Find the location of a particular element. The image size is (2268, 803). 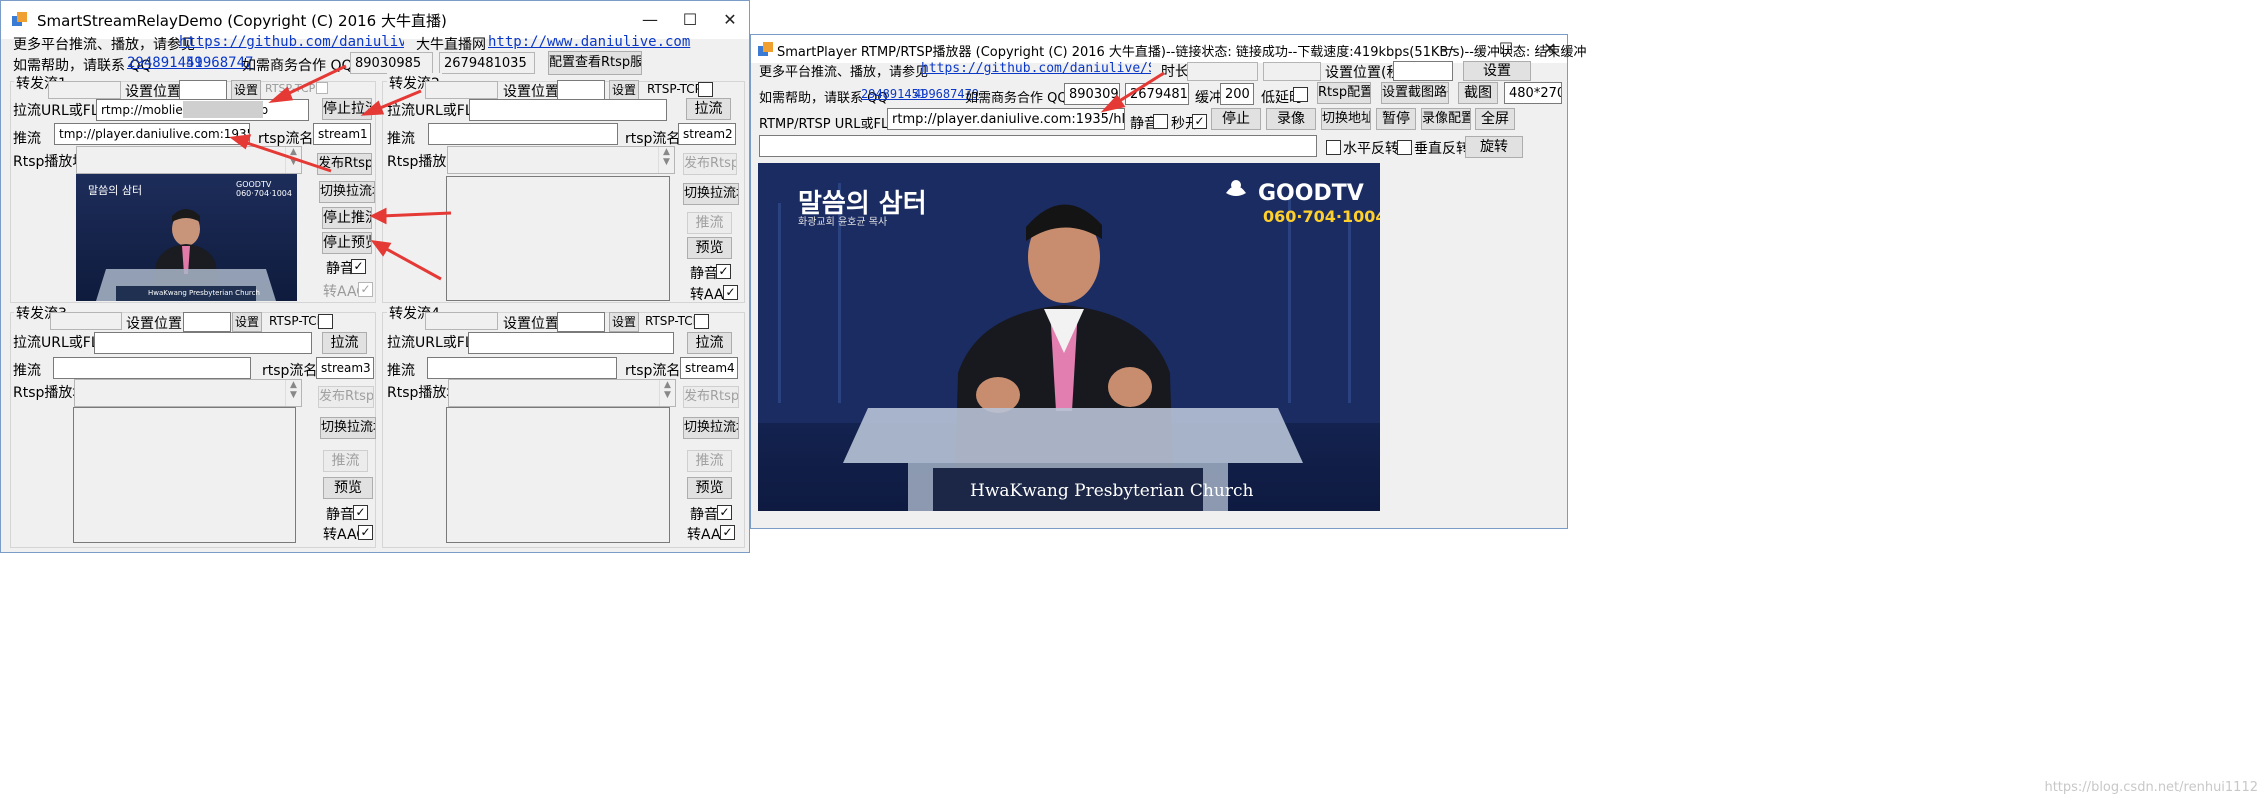

watermark: https://blog.csdn.net/renhui1112 is located at coordinates (2151, 787).